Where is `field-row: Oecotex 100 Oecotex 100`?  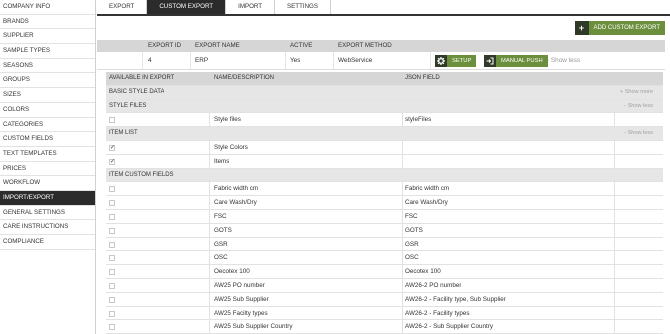 field-row: Oecotex 100 Oecotex 100 is located at coordinates (384, 272).